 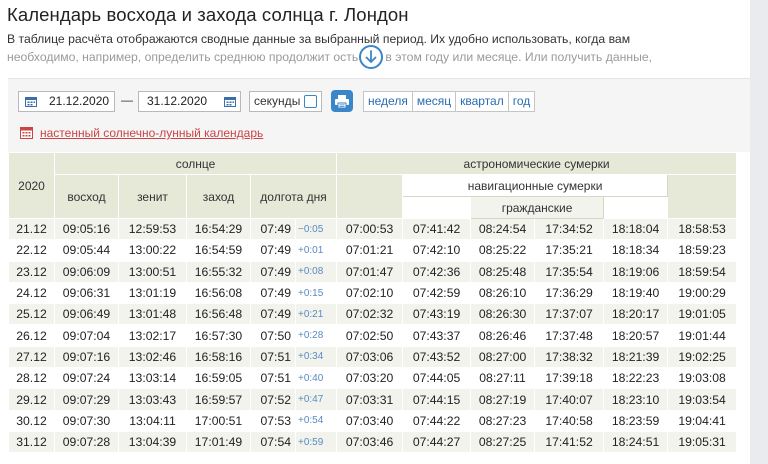 What do you see at coordinates (273, 357) in the screenshot?
I see `day-length-cell: 07:51` at bounding box center [273, 357].